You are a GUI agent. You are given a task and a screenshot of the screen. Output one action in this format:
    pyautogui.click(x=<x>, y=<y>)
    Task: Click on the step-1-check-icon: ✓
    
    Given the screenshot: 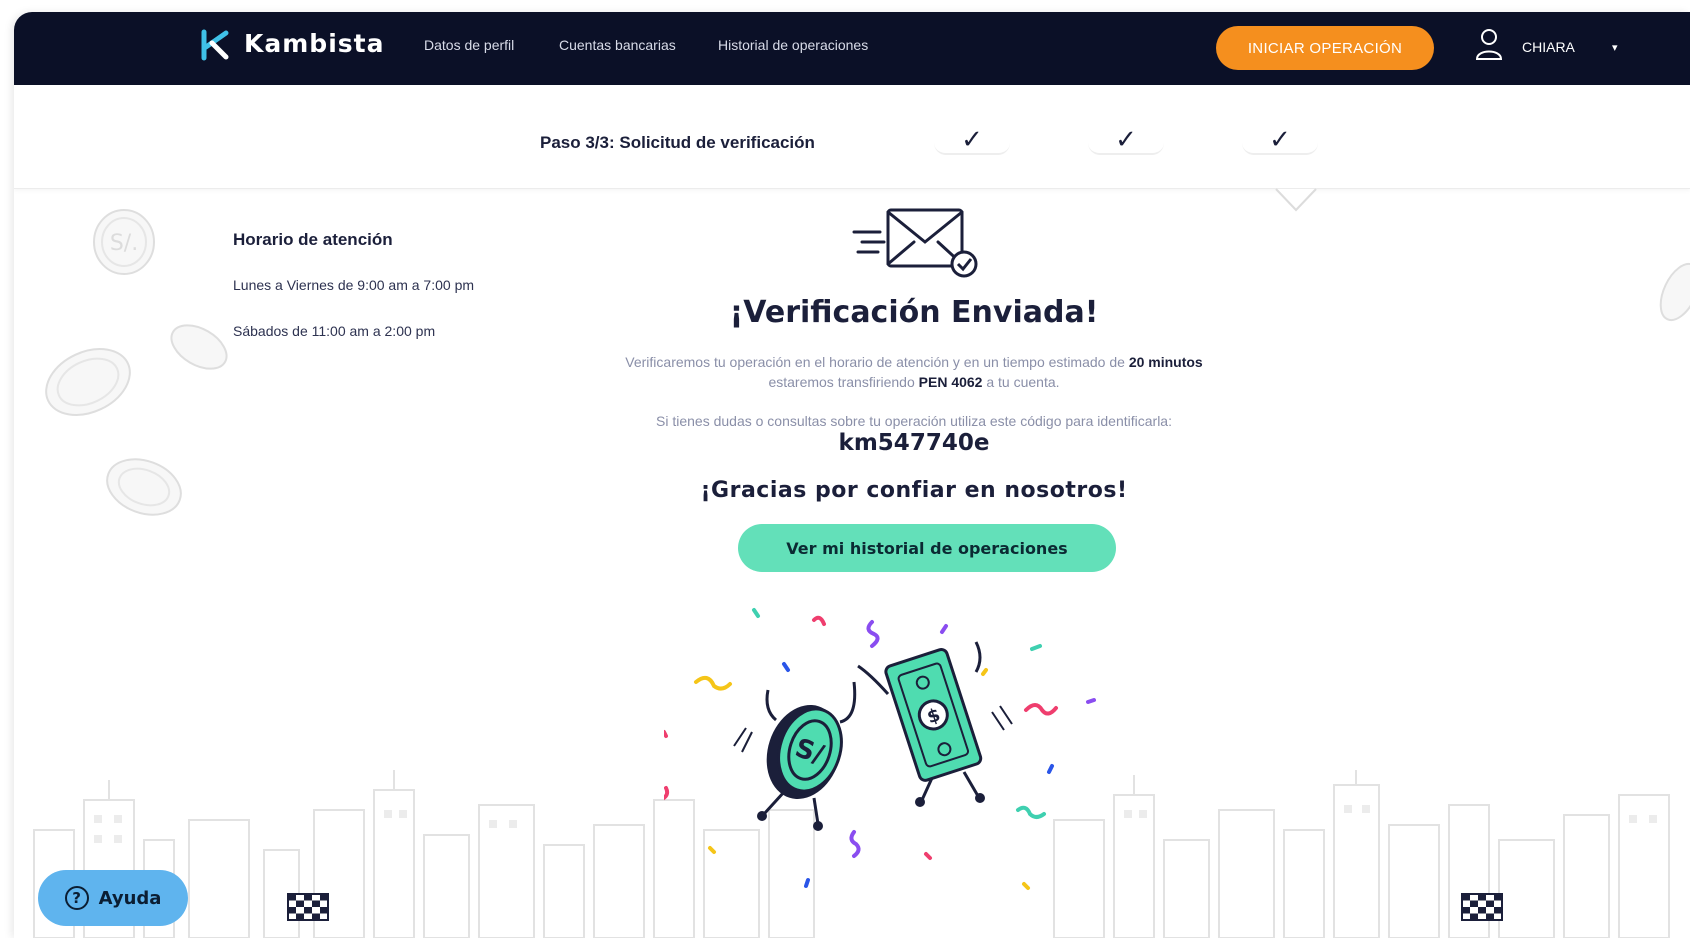 What is the action you would take?
    pyautogui.click(x=972, y=141)
    